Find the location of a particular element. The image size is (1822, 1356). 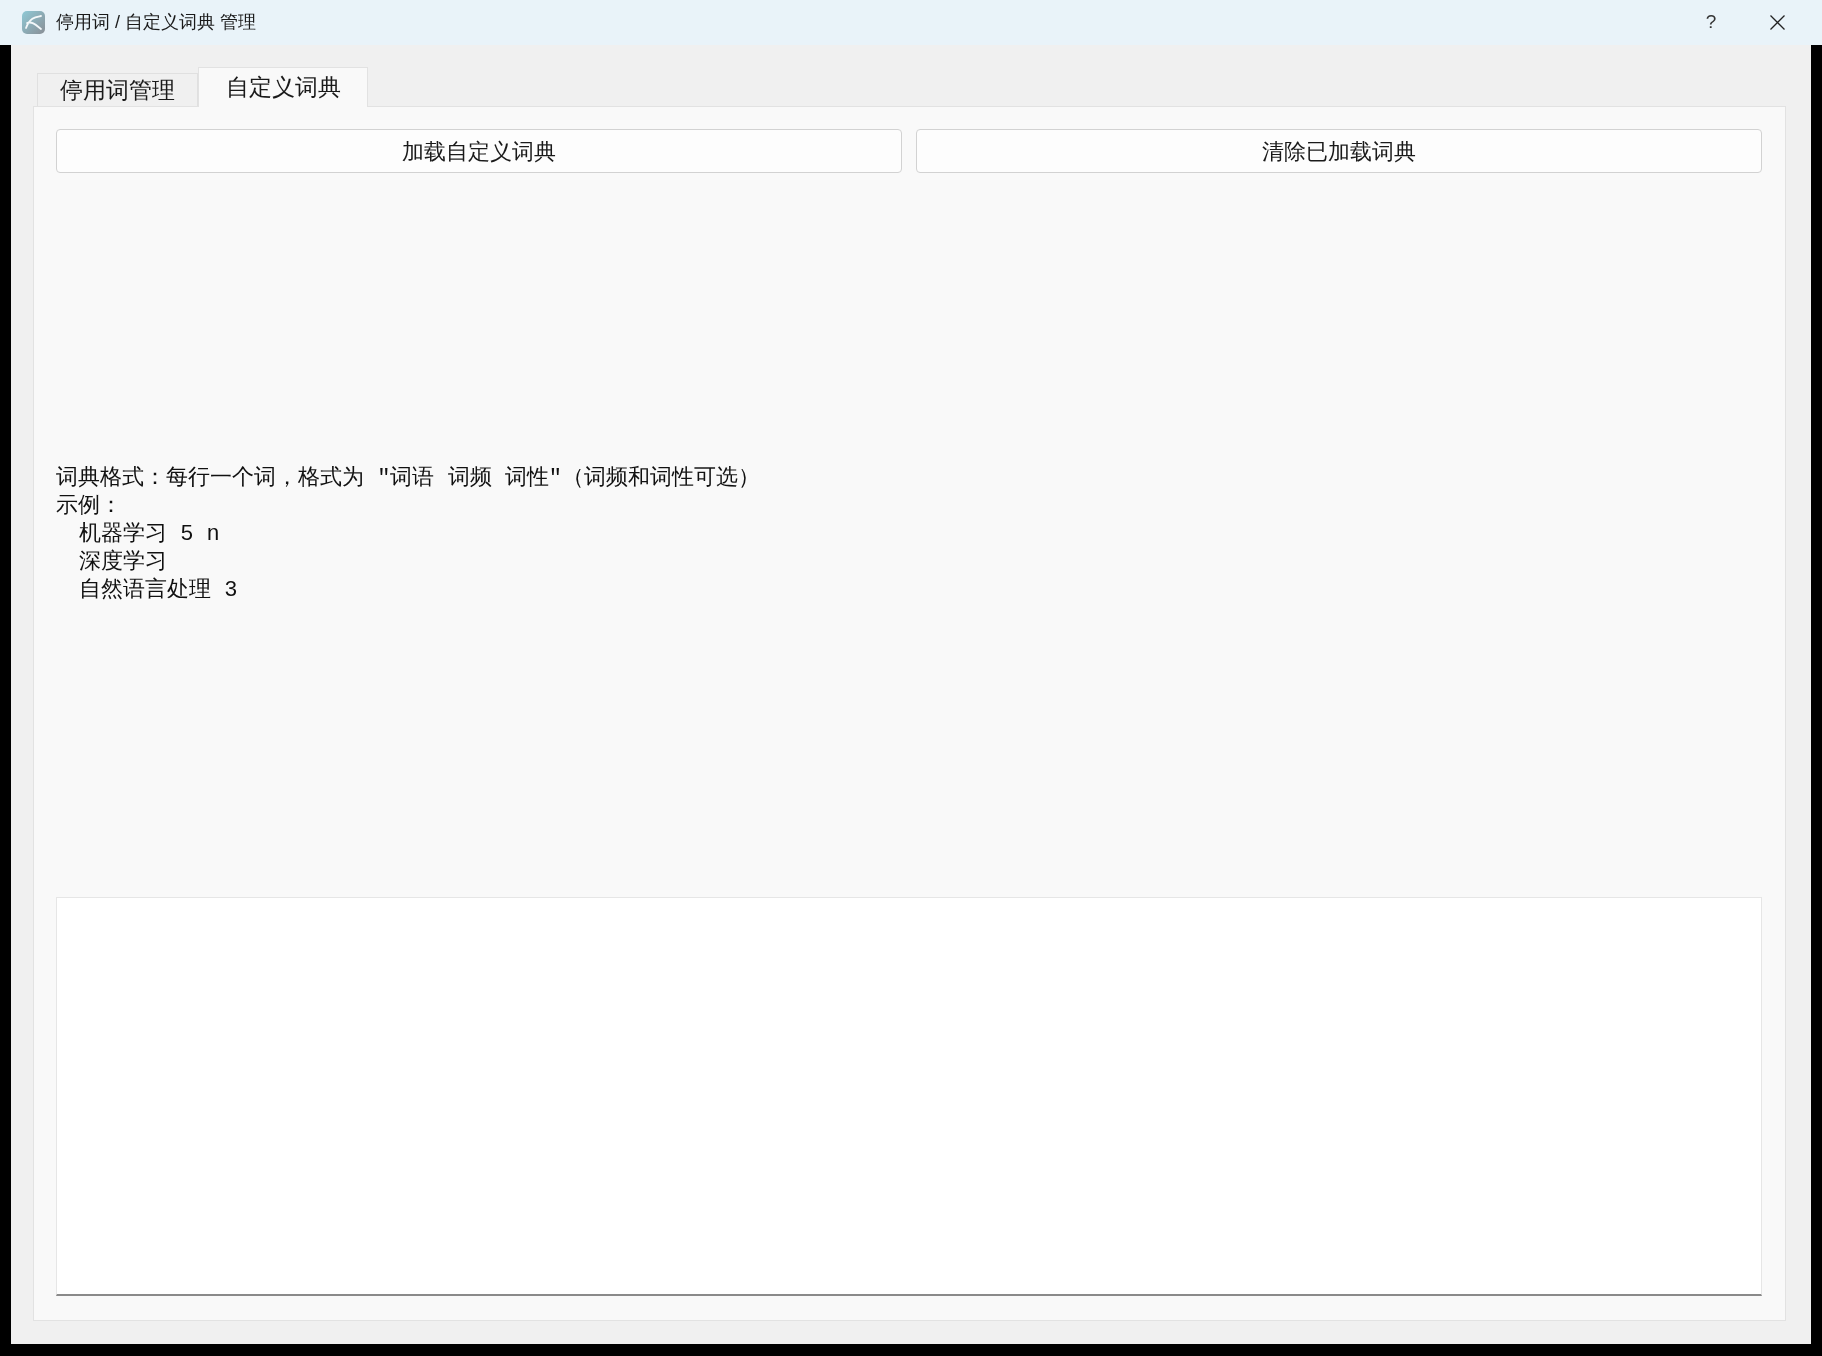

close-icon is located at coordinates (1777, 22).